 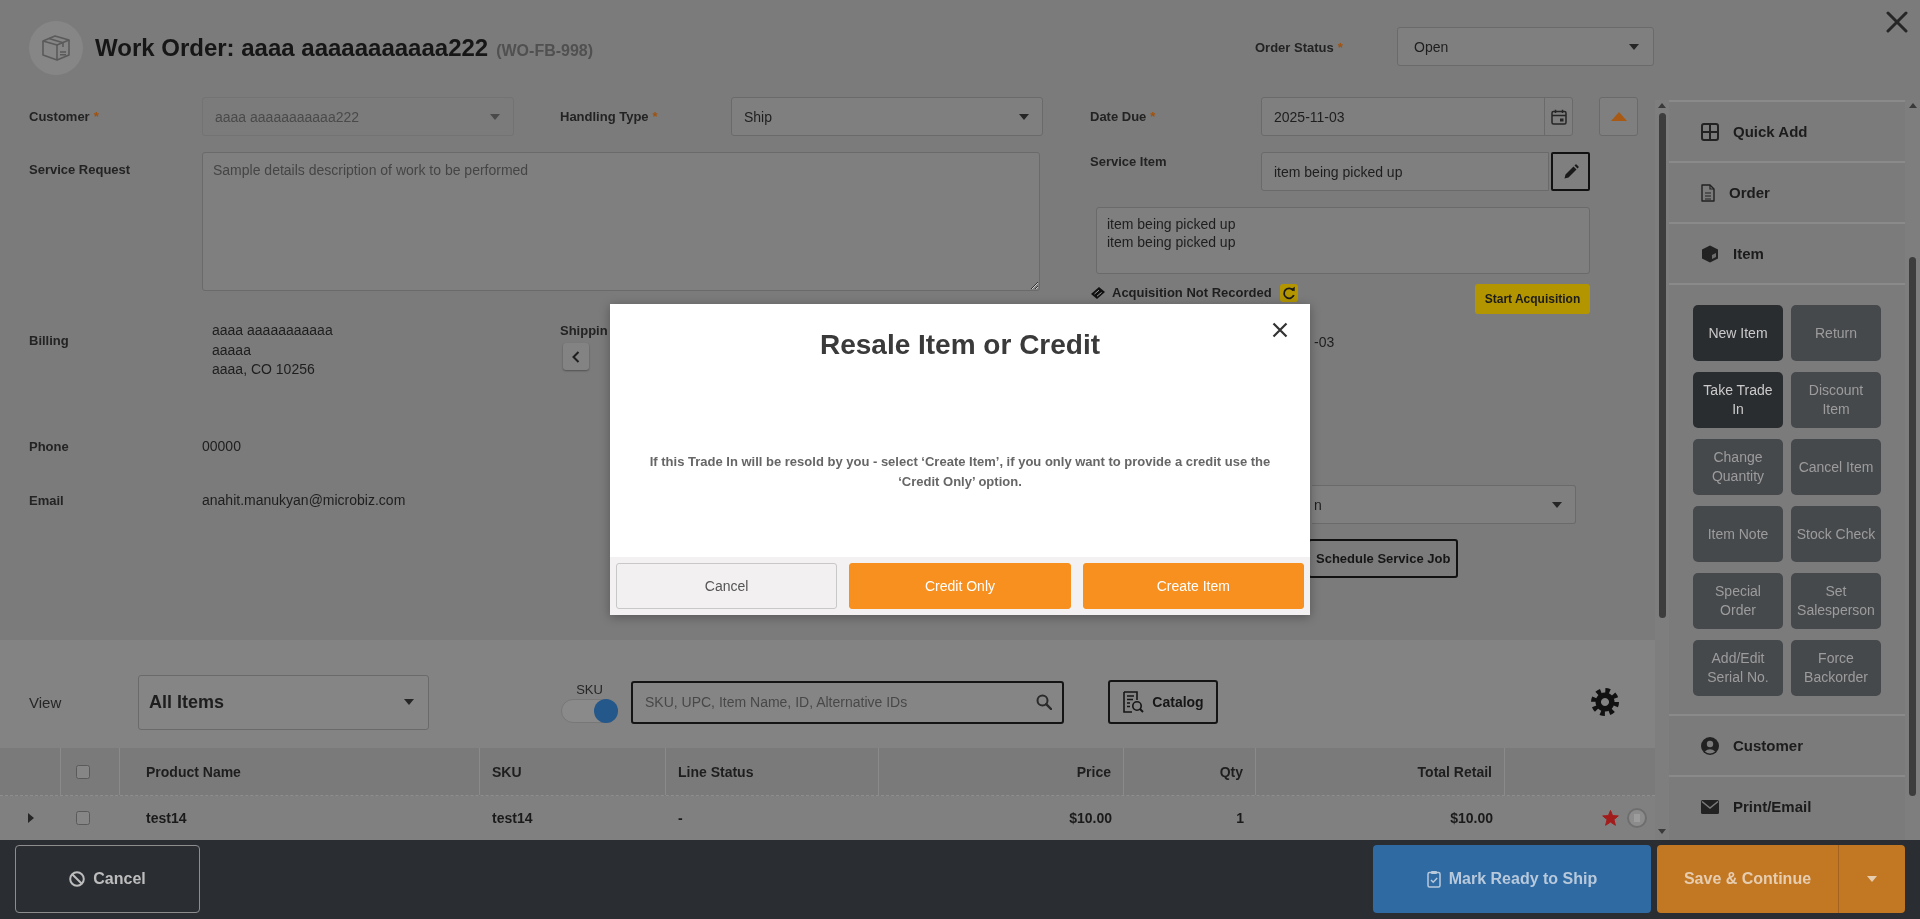 I want to click on field-label: Email, so click(x=46, y=500).